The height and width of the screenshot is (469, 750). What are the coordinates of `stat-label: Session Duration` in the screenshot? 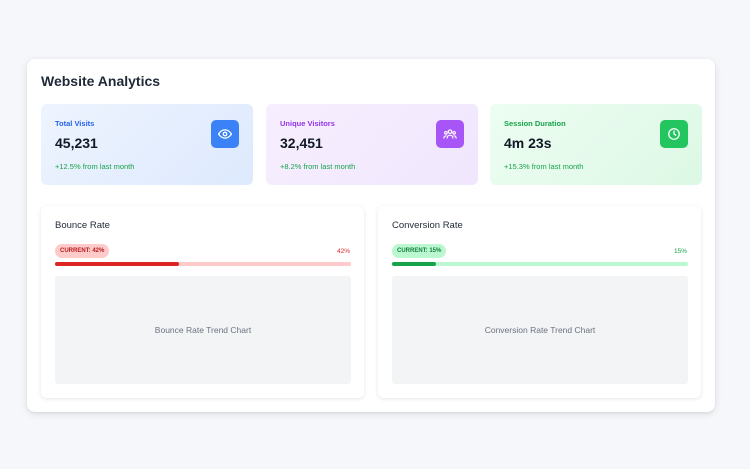 It's located at (535, 123).